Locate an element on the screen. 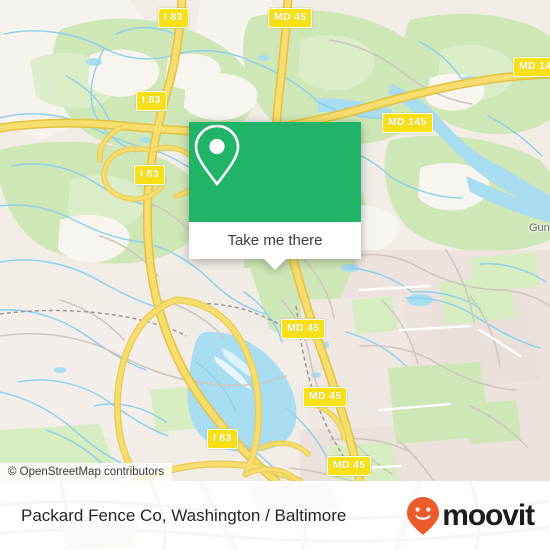 The width and height of the screenshot is (550, 550). map-attribution: © OpenStreetMap contributors is located at coordinates (86, 472).